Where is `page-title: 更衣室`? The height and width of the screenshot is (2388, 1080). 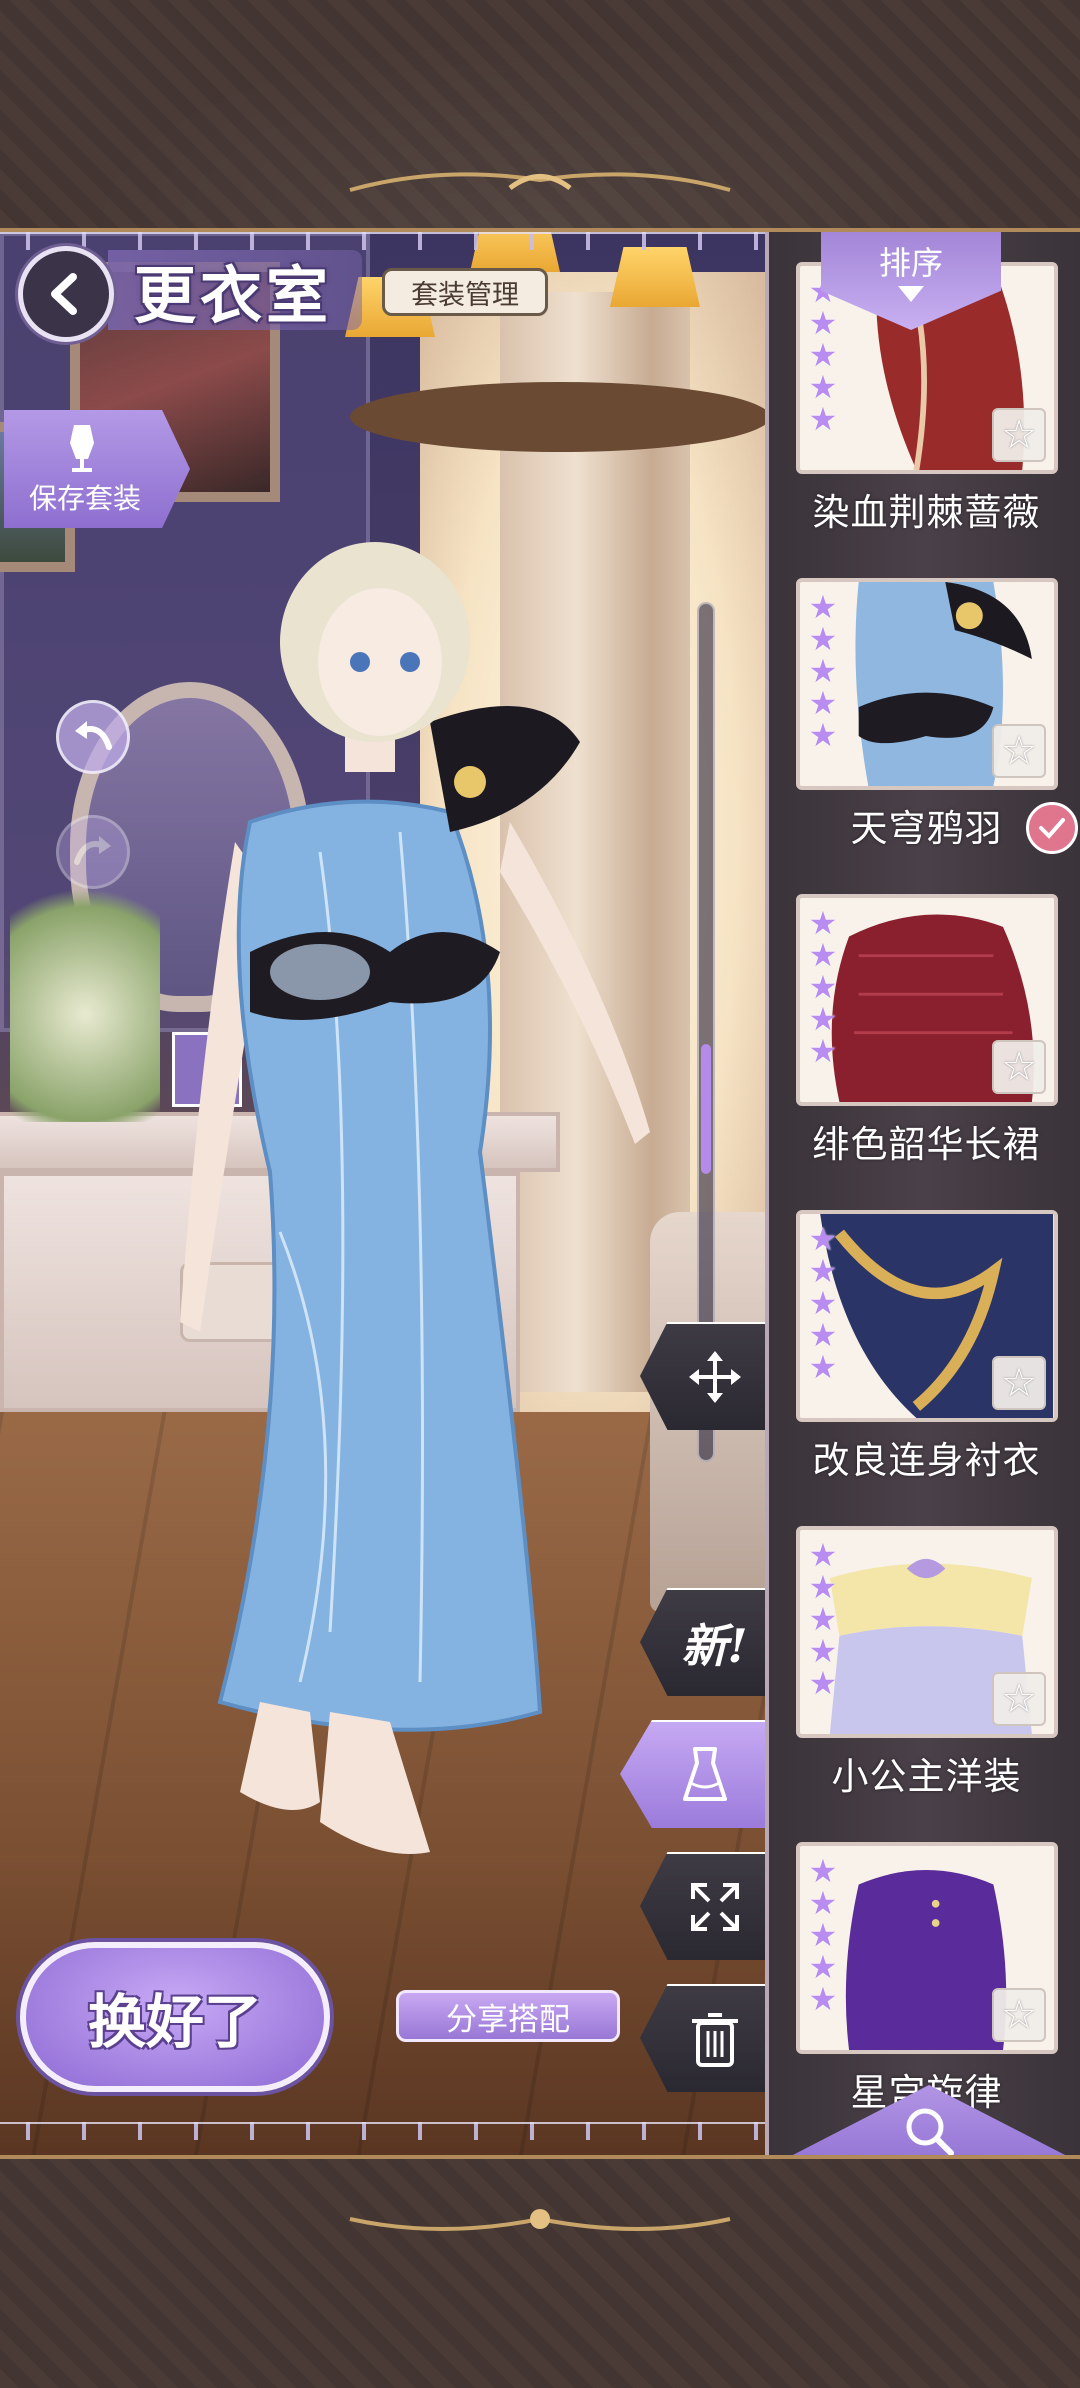
page-title: 更衣室 is located at coordinates (235, 291).